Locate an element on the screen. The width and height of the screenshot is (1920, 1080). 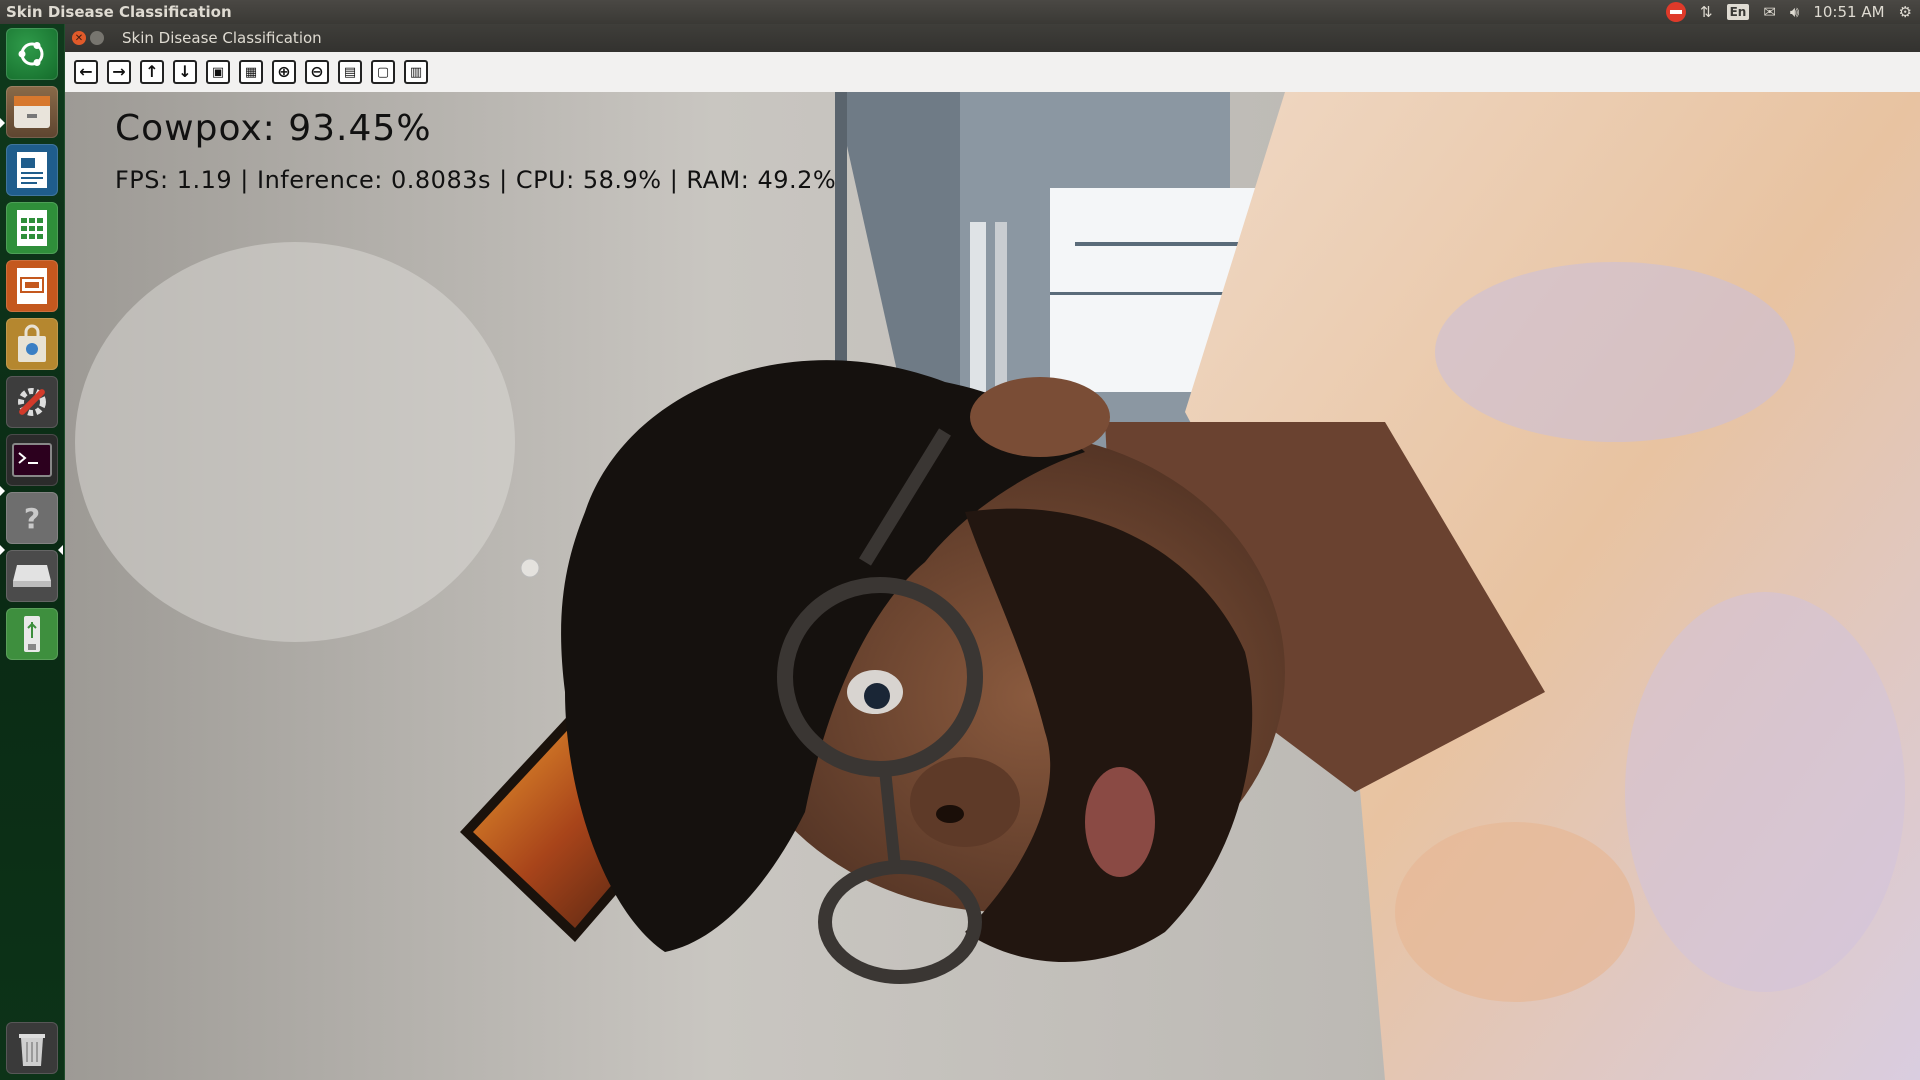
terminal-launcher is located at coordinates (32, 460).